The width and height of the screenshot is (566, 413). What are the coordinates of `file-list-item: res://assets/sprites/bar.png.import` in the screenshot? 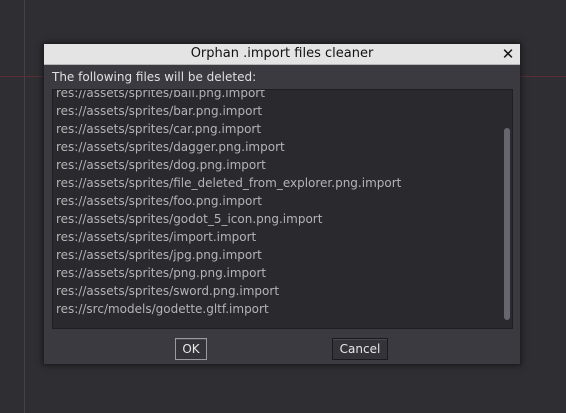 It's located at (228, 111).